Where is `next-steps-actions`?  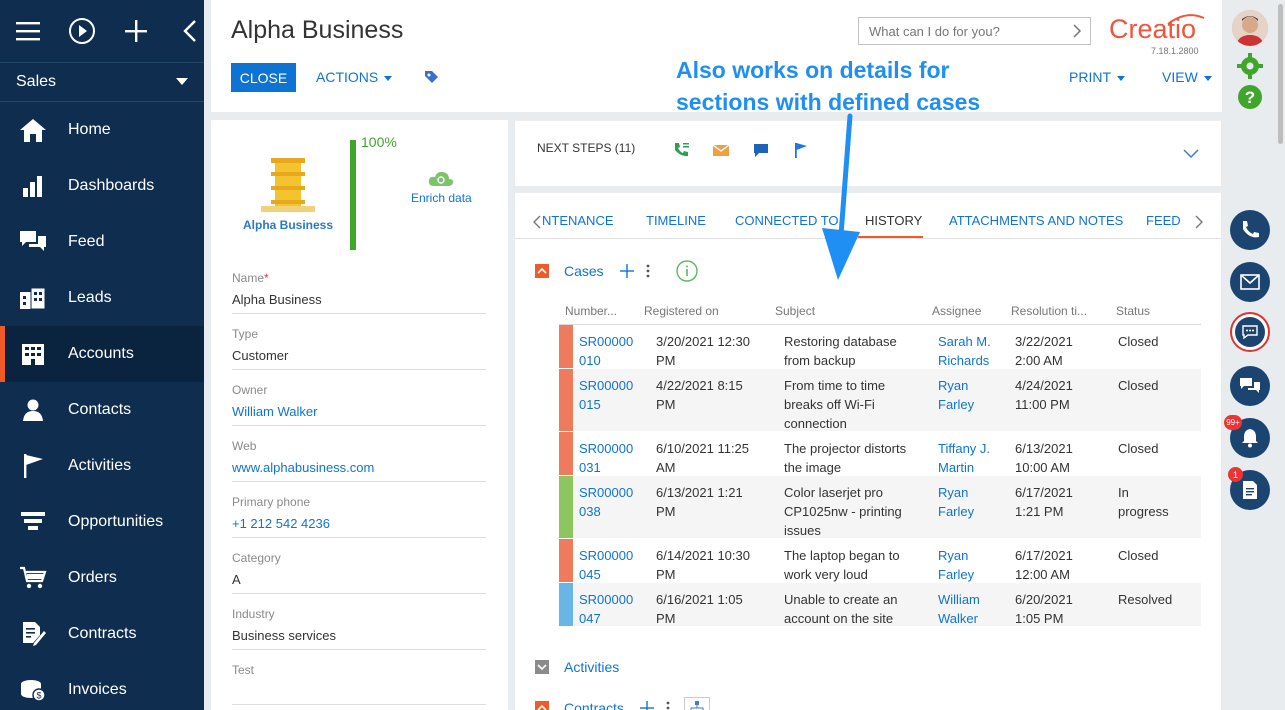
next-steps-actions is located at coordinates (741, 150).